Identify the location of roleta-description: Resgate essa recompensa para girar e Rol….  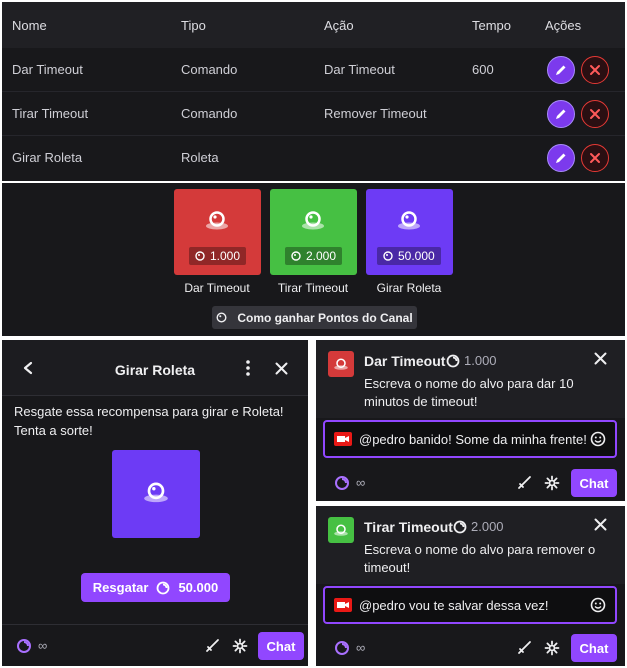
(149, 421).